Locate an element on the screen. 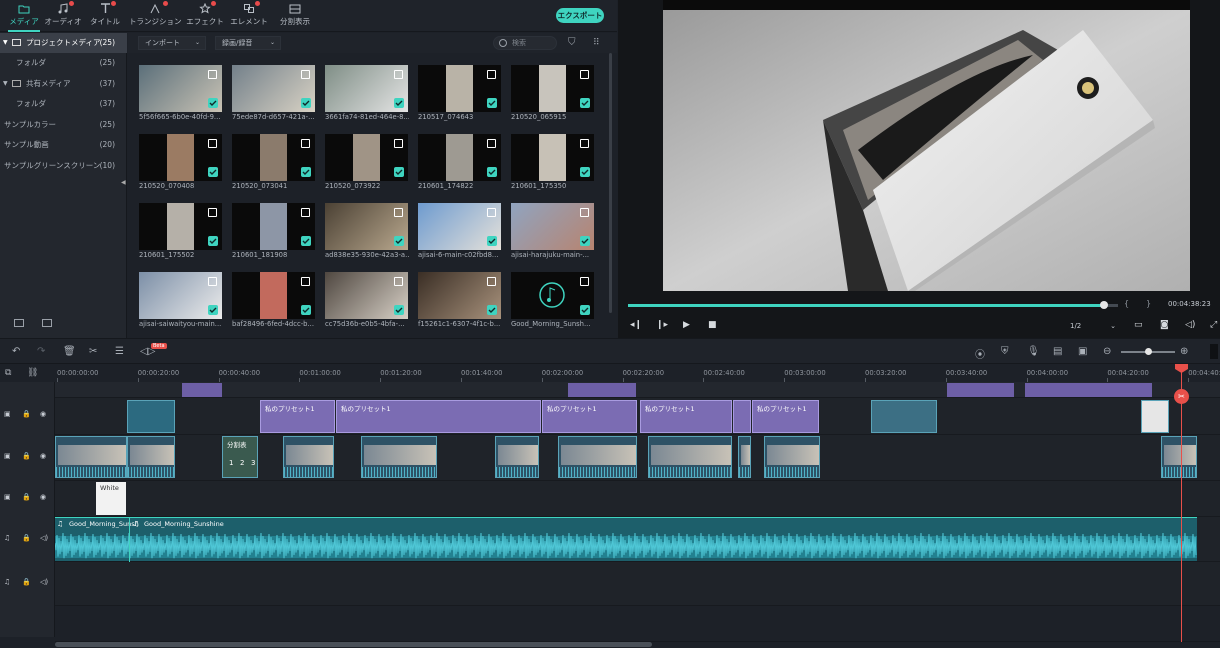 The image size is (1220, 648). tab-audio: オーディオ is located at coordinates (63, 15).